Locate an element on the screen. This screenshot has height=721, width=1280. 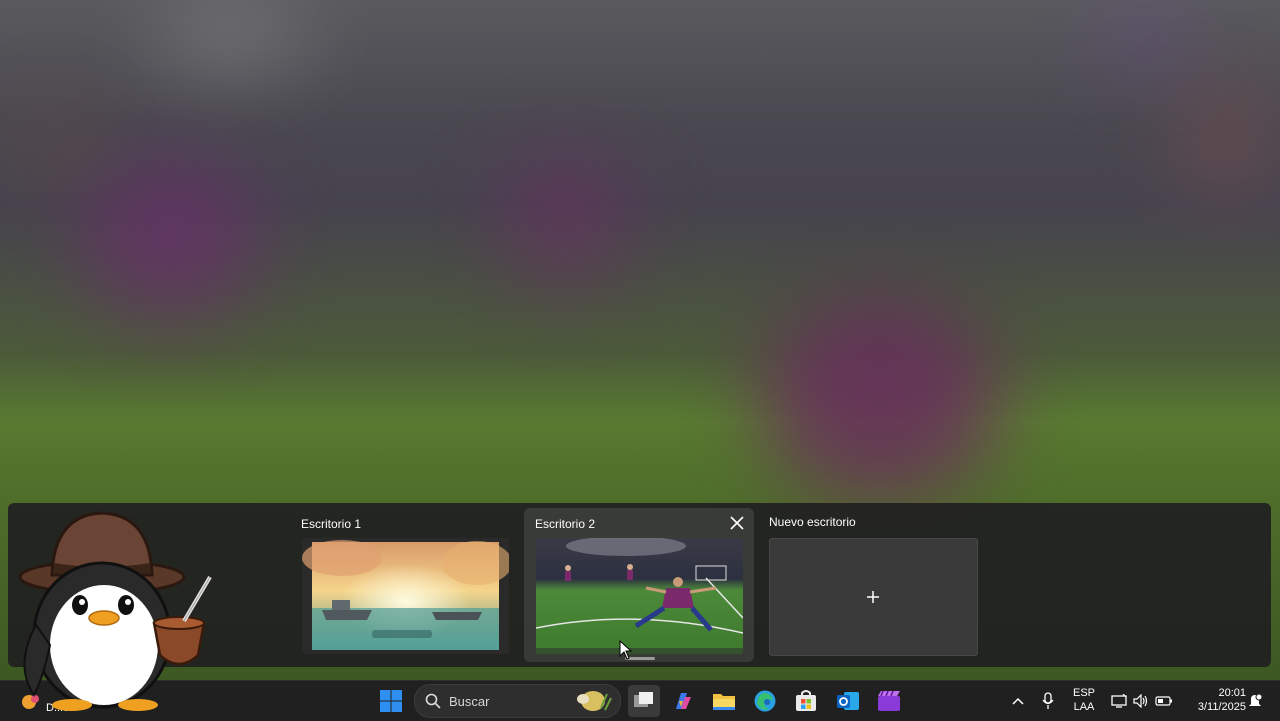
windows-start-icon is located at coordinates (391, 701).